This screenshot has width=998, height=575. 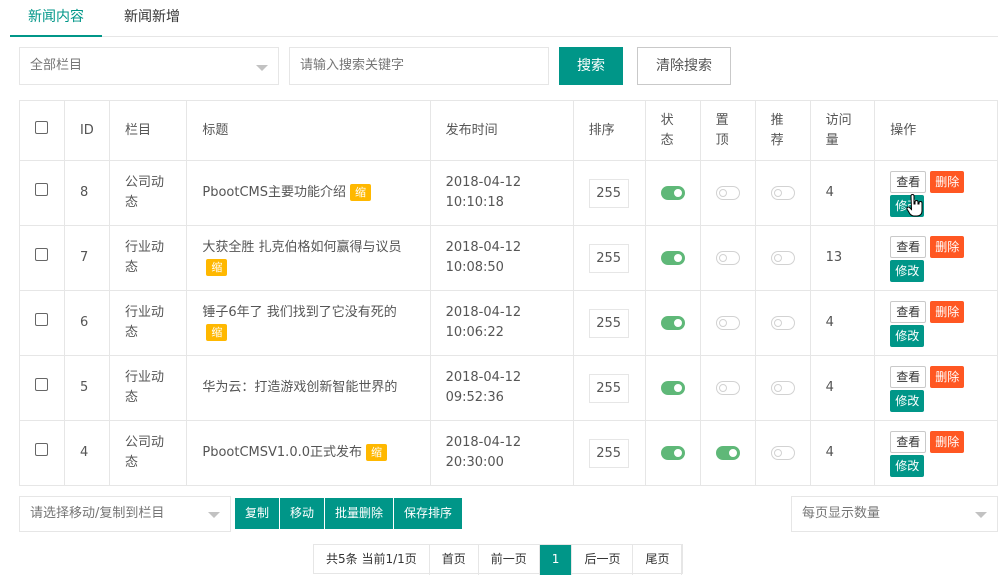 I want to click on row-title-cell: 锤子6年了 我们找到了它没有死的缩, so click(x=308, y=323).